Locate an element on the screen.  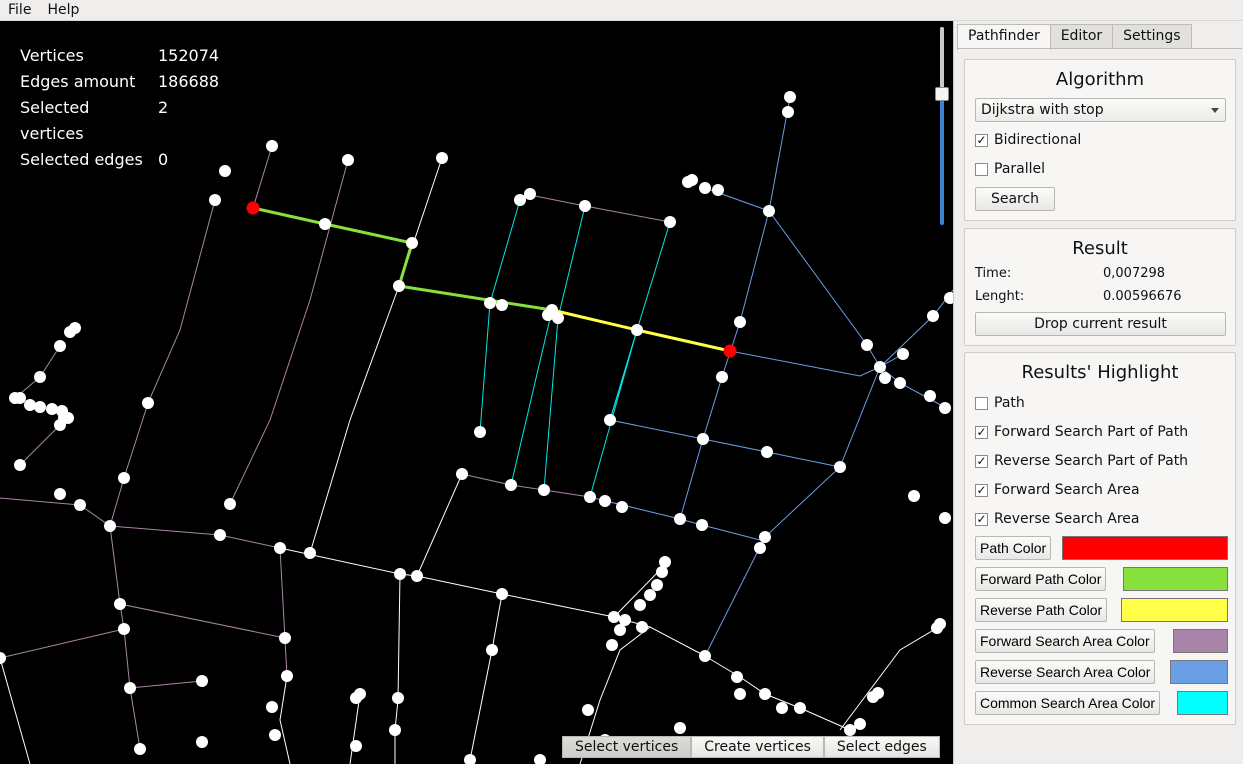
tab-pathfinder: Pathfinder is located at coordinates (1004, 37).